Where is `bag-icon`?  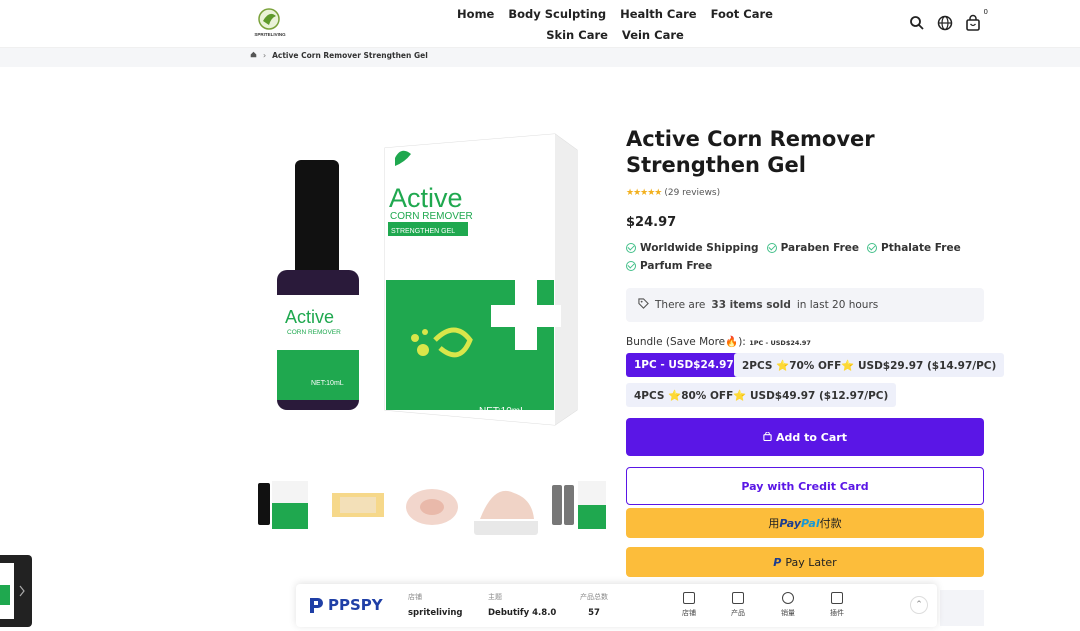 bag-icon is located at coordinates (767, 437).